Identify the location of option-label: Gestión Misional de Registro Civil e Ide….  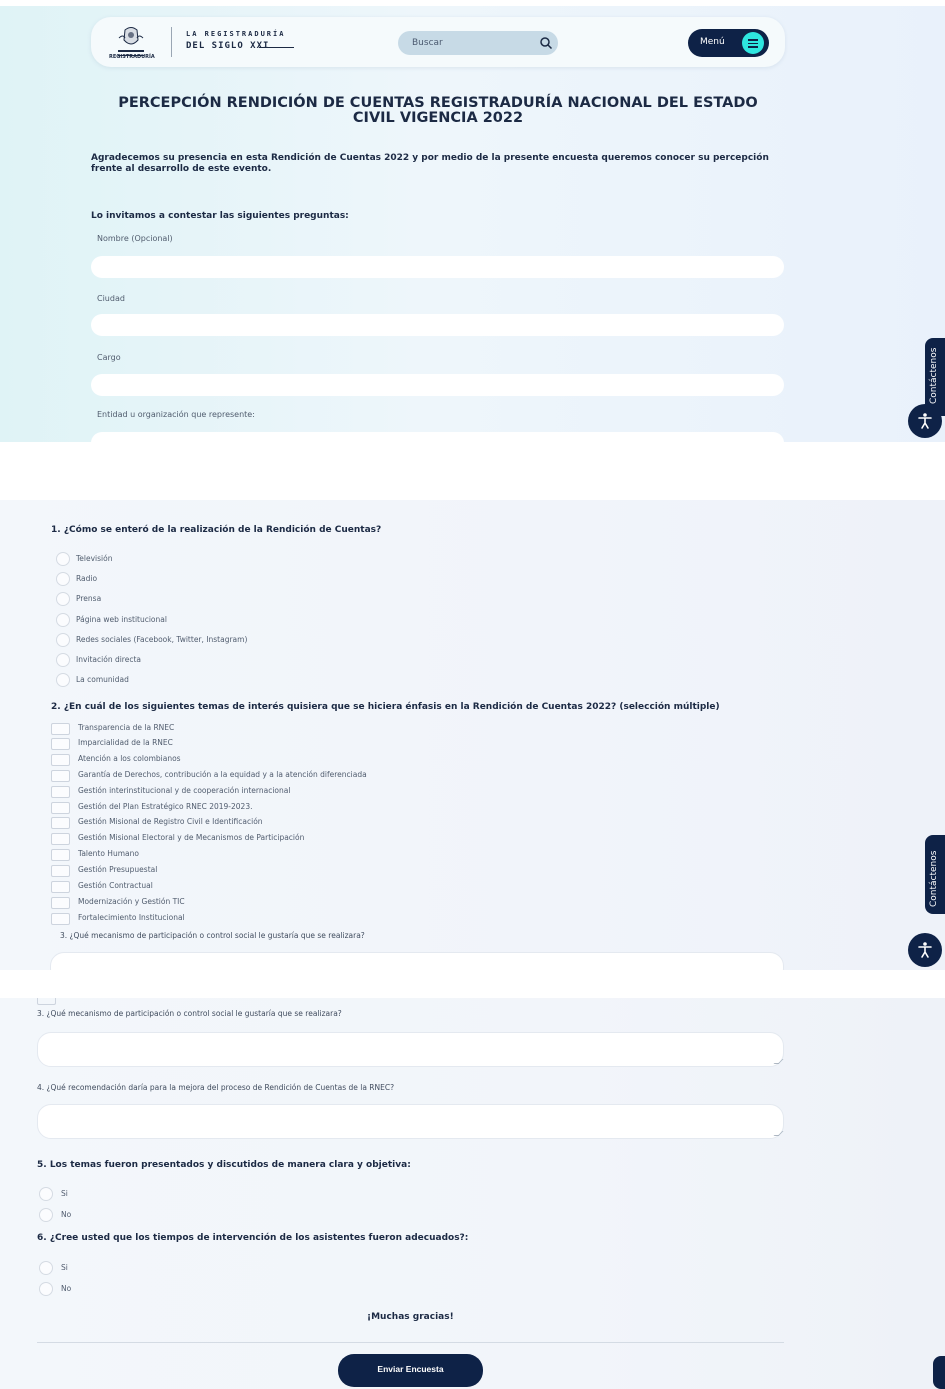
(170, 821).